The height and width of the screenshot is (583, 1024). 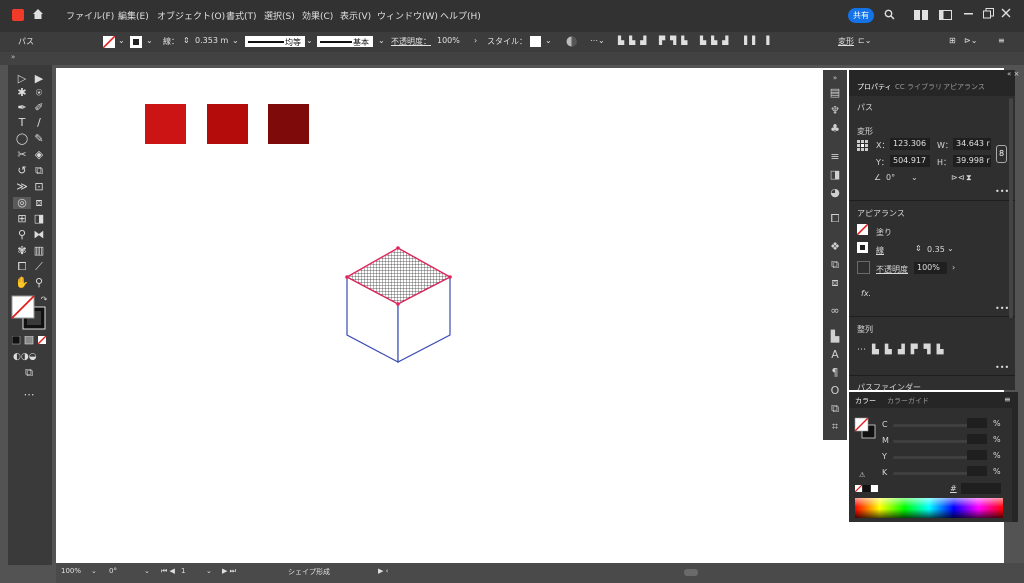 What do you see at coordinates (846, 41) in the screenshot?
I see `transform-label: 変形` at bounding box center [846, 41].